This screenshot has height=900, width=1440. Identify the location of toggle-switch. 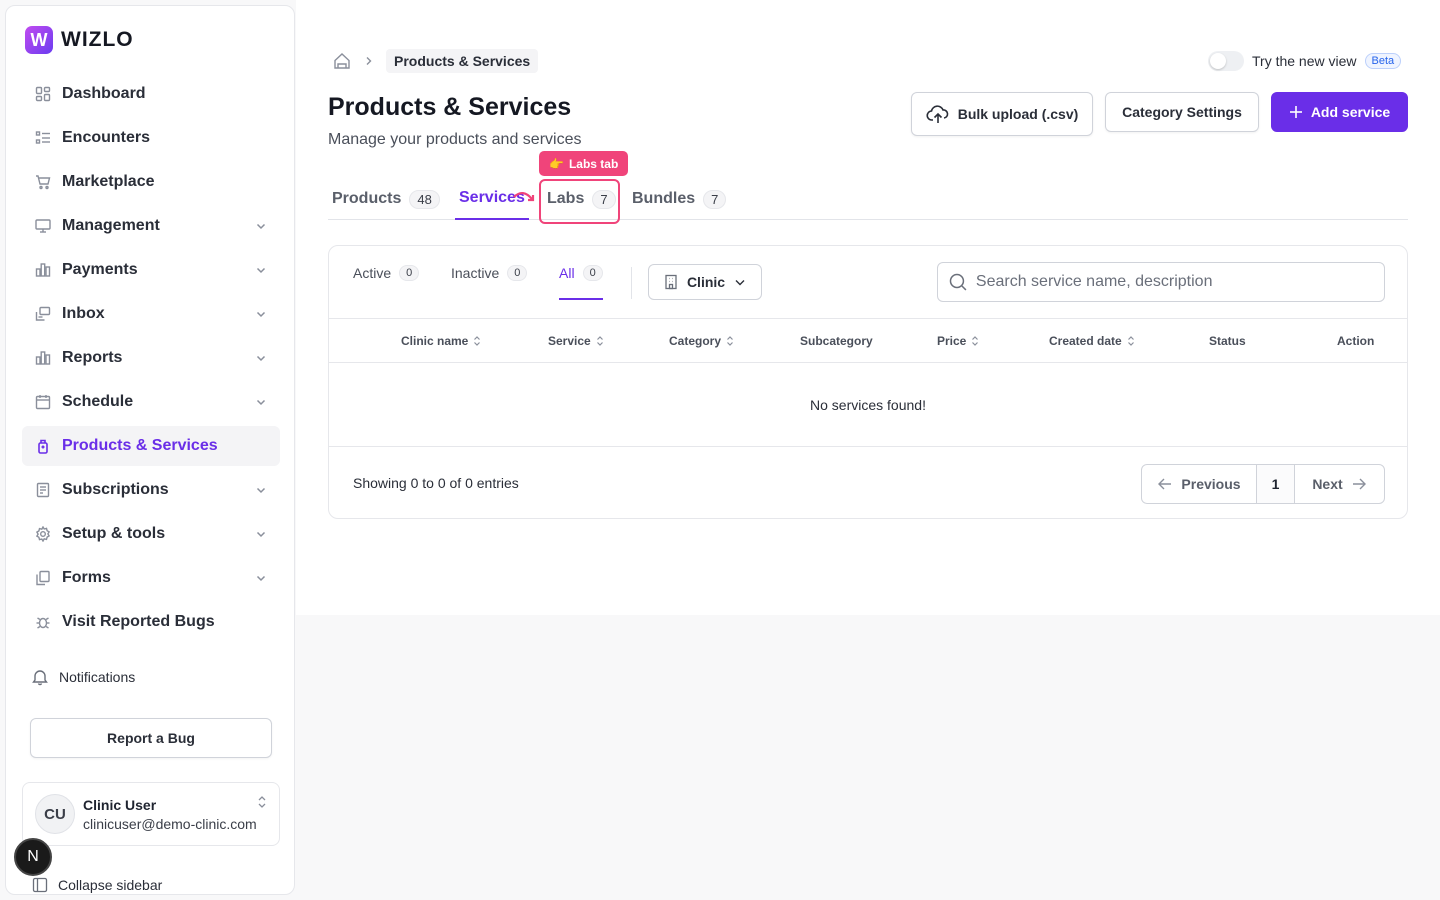
(1226, 61).